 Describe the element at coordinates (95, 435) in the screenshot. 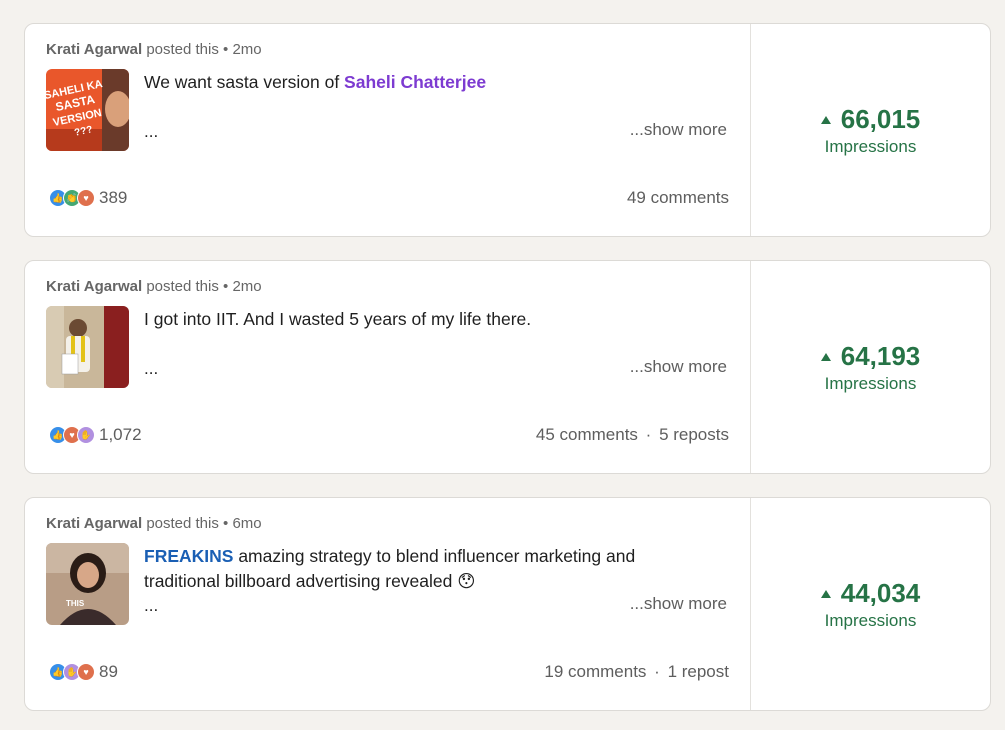

I see `reactions-summary: 👍 ♥ ✋ 1,072` at that location.